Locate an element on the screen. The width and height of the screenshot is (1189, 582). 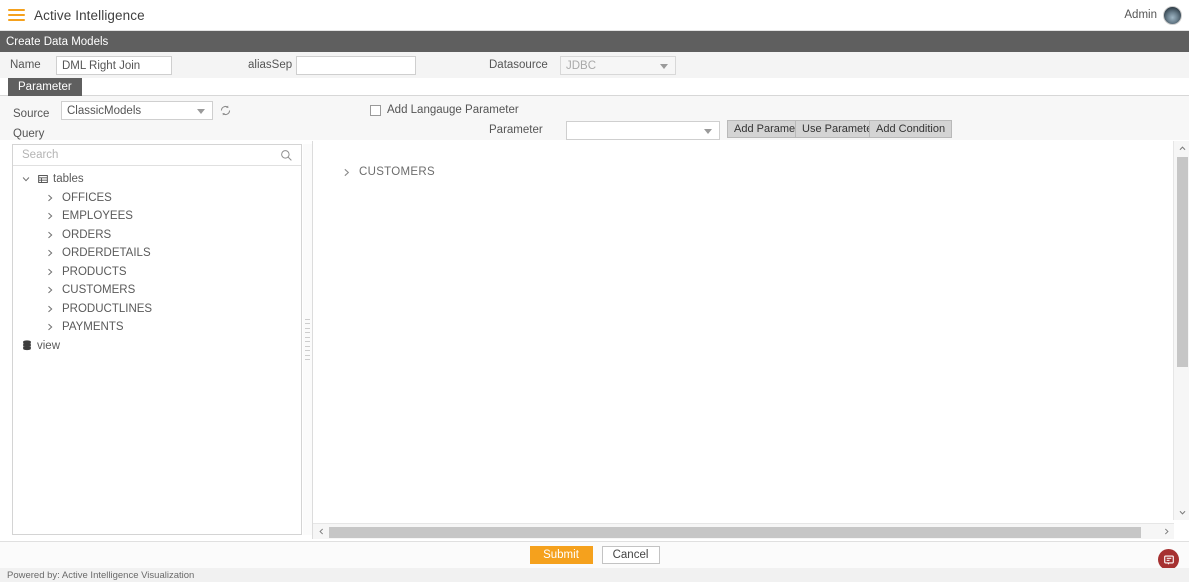
table-icon is located at coordinates (43, 179).